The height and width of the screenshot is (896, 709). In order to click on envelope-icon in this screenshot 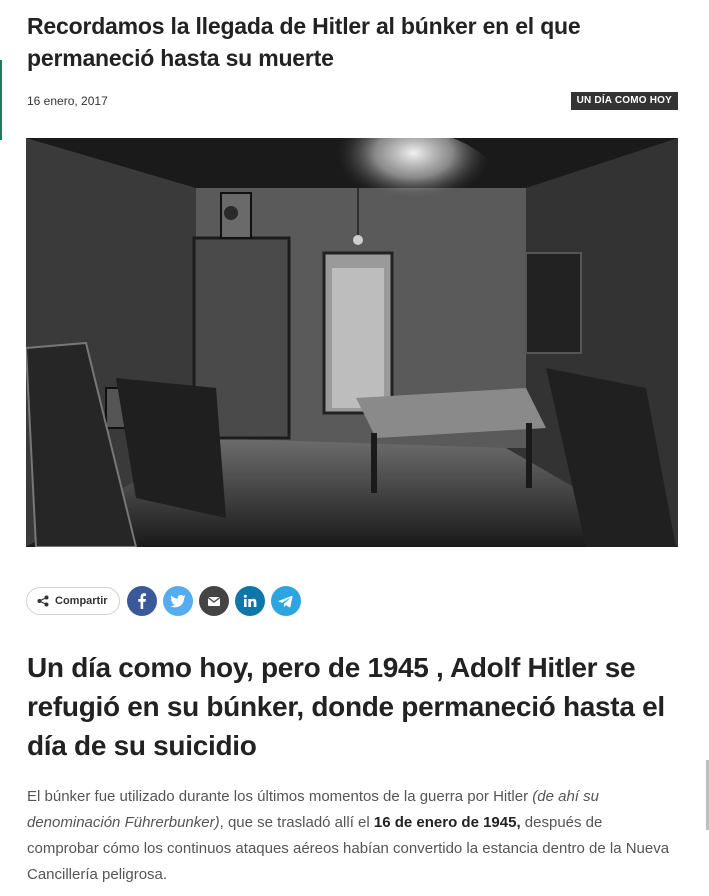, I will do `click(214, 601)`.